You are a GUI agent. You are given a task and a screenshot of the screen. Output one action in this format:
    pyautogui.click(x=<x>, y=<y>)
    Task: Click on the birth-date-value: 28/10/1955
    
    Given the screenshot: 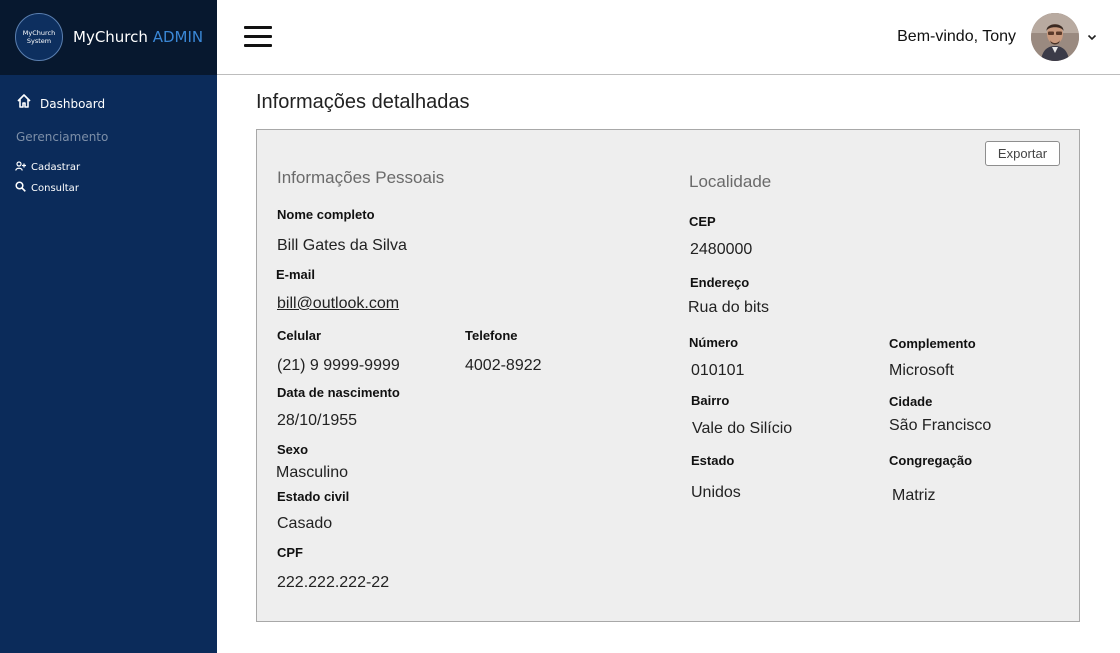 What is the action you would take?
    pyautogui.click(x=317, y=420)
    